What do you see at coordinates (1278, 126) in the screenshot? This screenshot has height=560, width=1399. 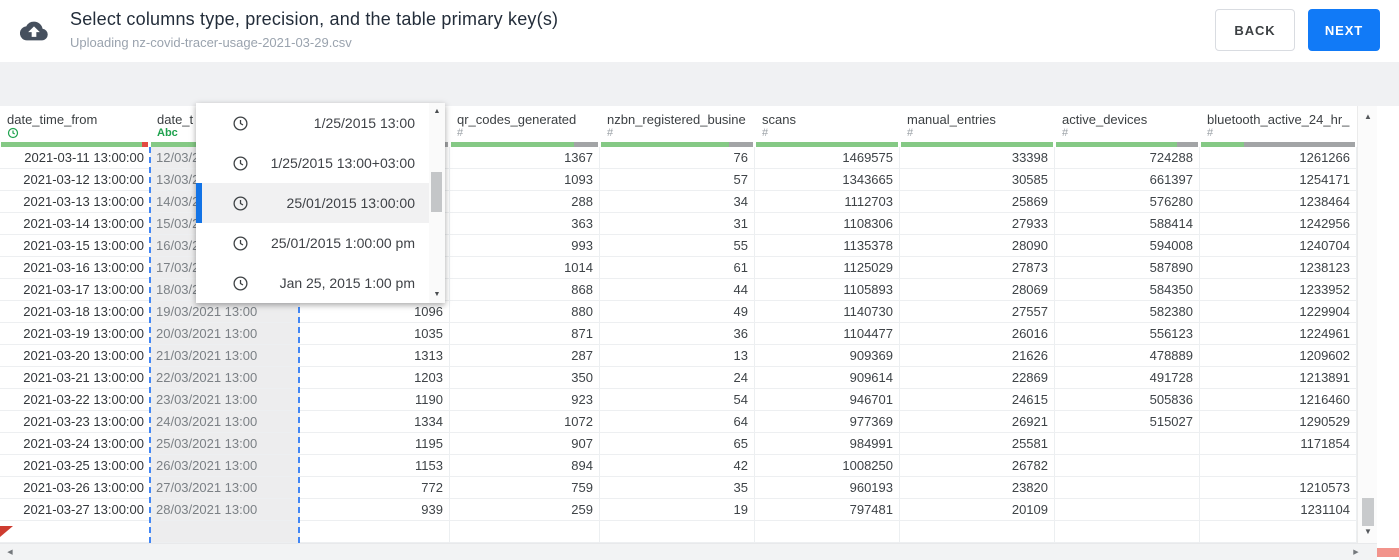 I see `column-header-bluetooth_active_24_hr_: bluetooth_active_24_hr_ #` at bounding box center [1278, 126].